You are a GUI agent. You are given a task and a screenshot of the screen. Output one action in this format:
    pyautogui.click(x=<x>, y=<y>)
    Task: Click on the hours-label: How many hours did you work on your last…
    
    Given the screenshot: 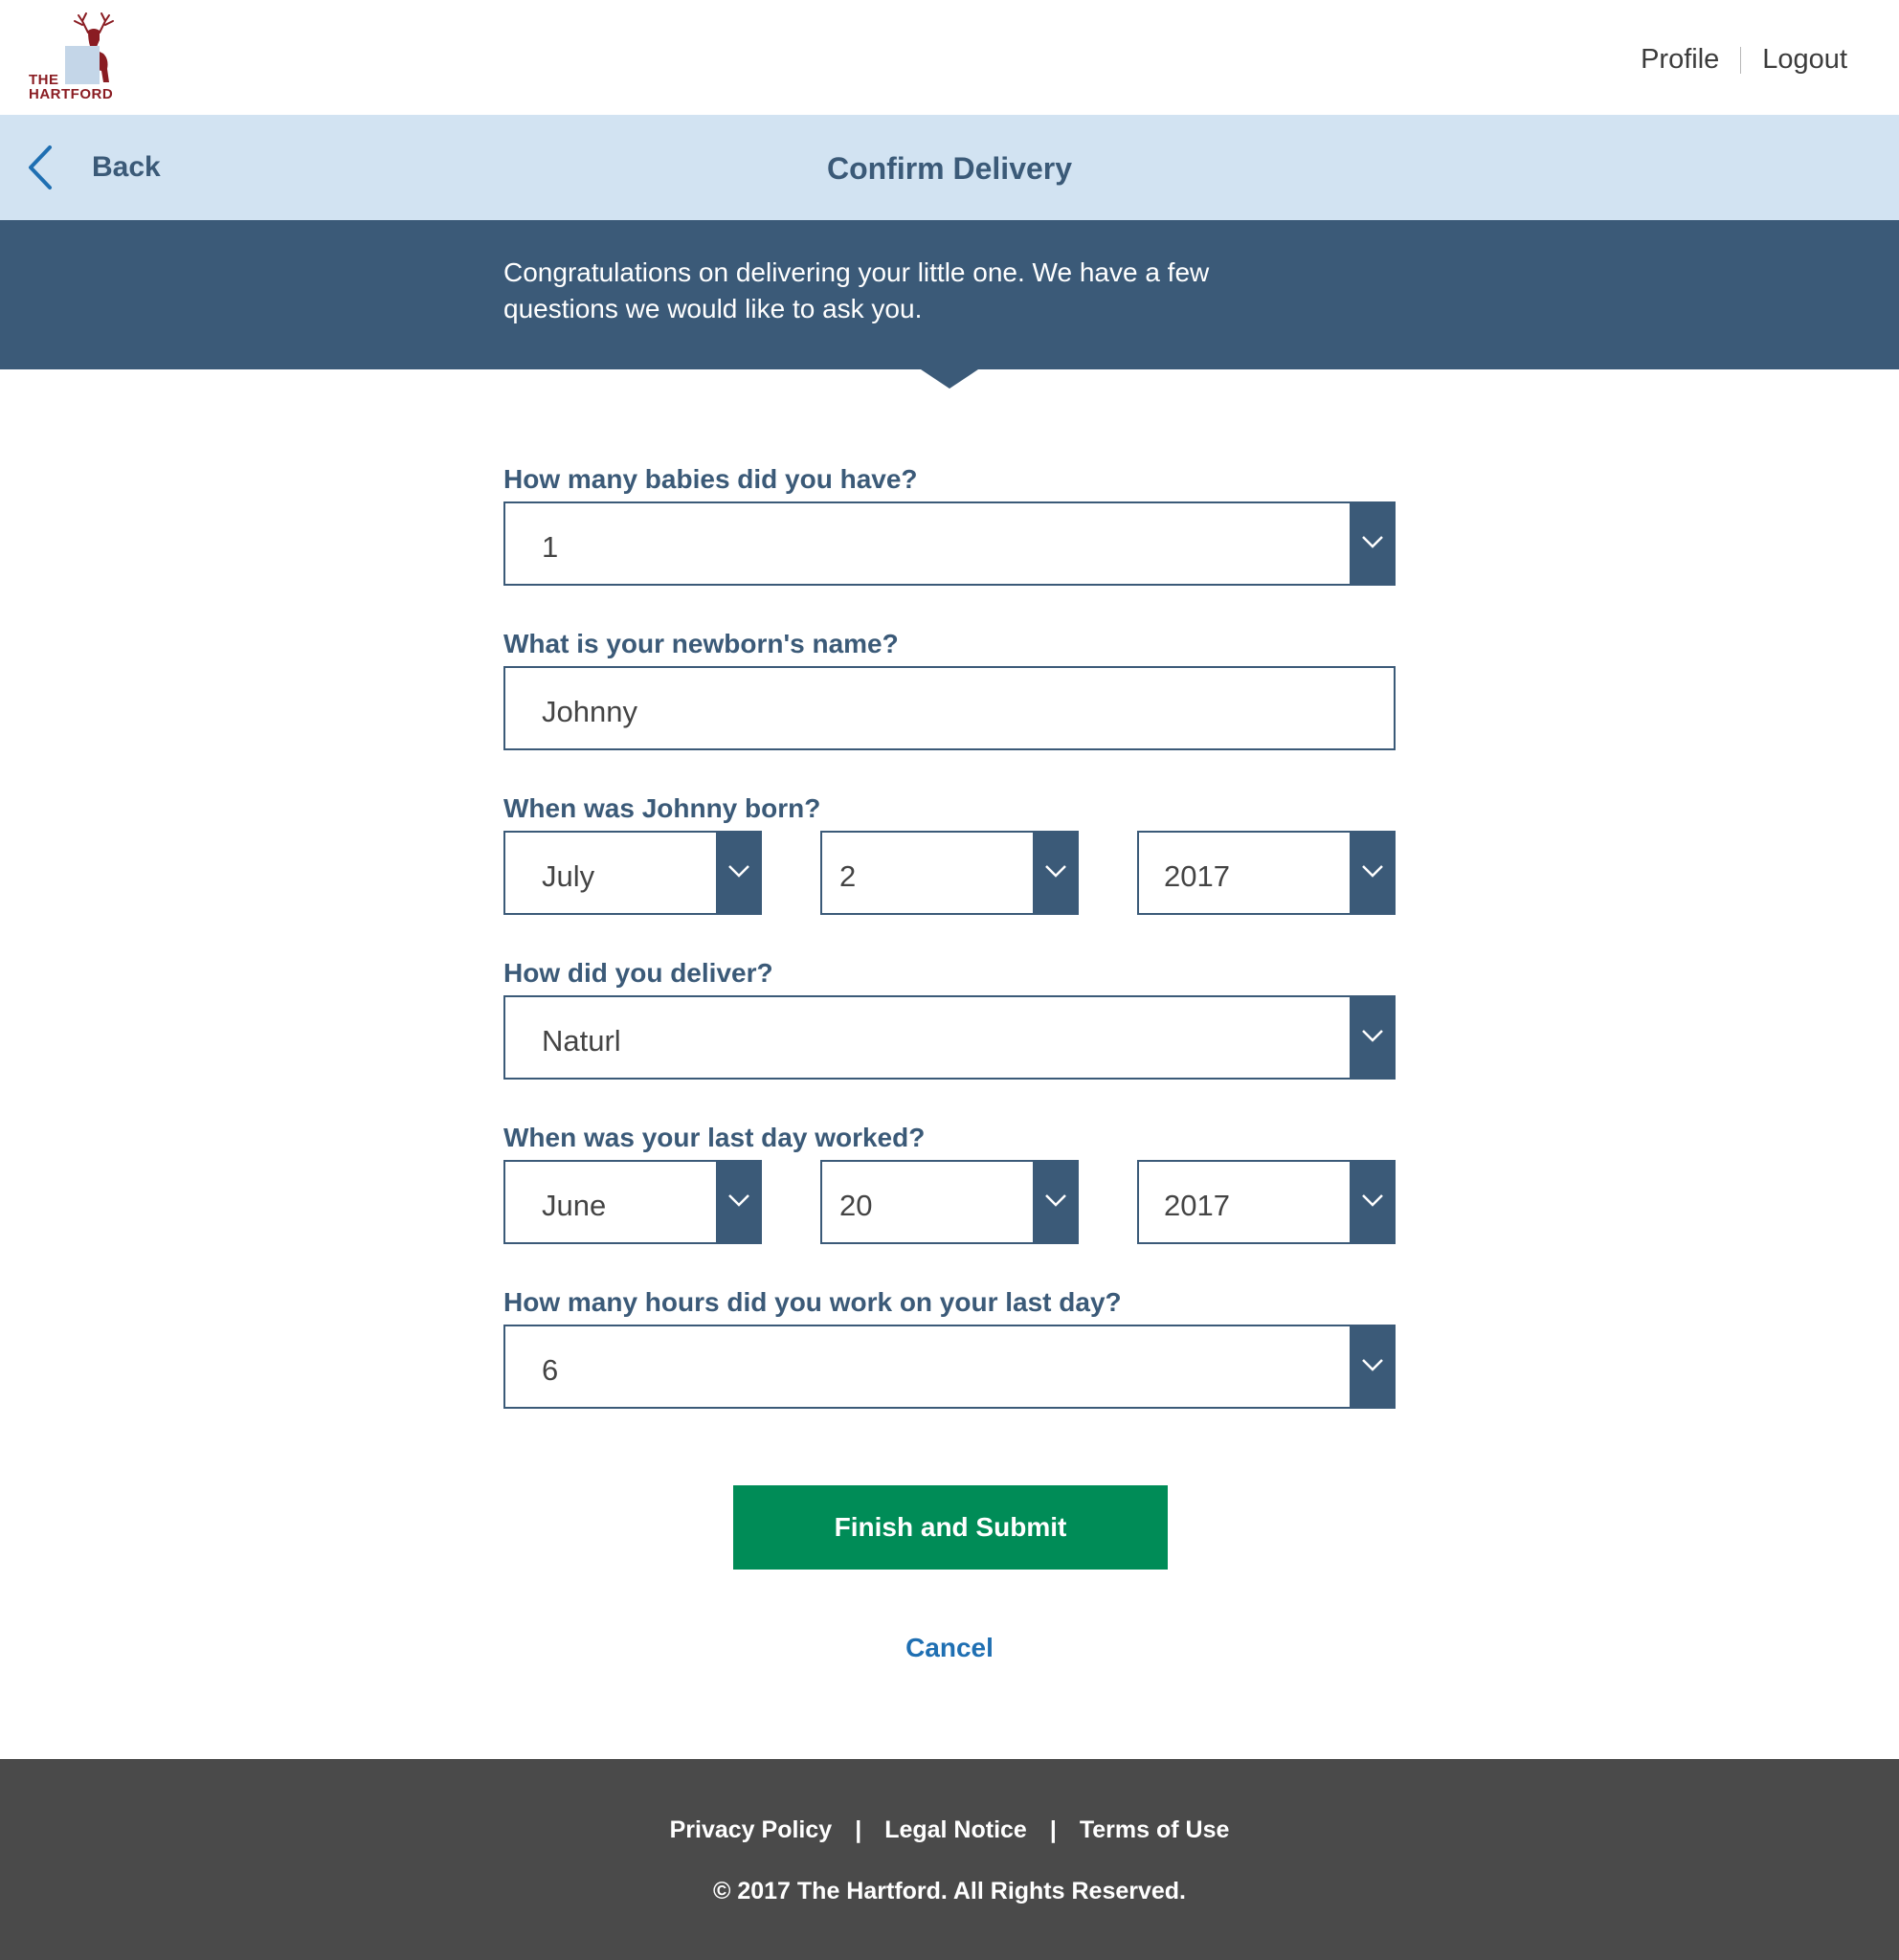 What is the action you would take?
    pyautogui.click(x=812, y=1302)
    